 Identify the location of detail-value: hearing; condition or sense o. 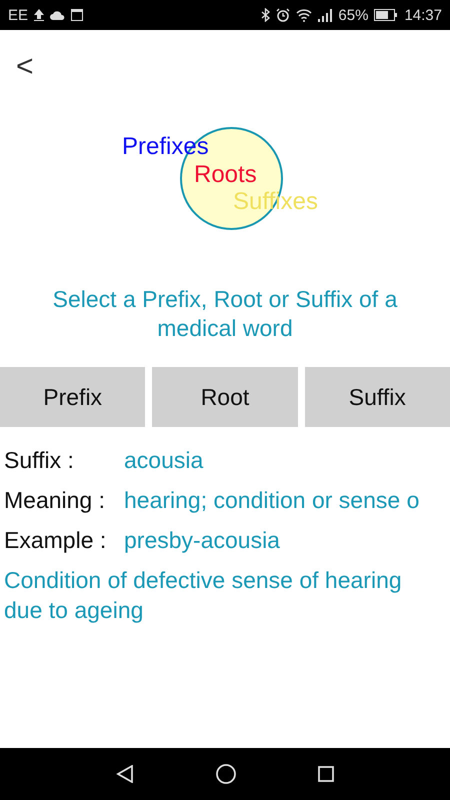
(272, 500).